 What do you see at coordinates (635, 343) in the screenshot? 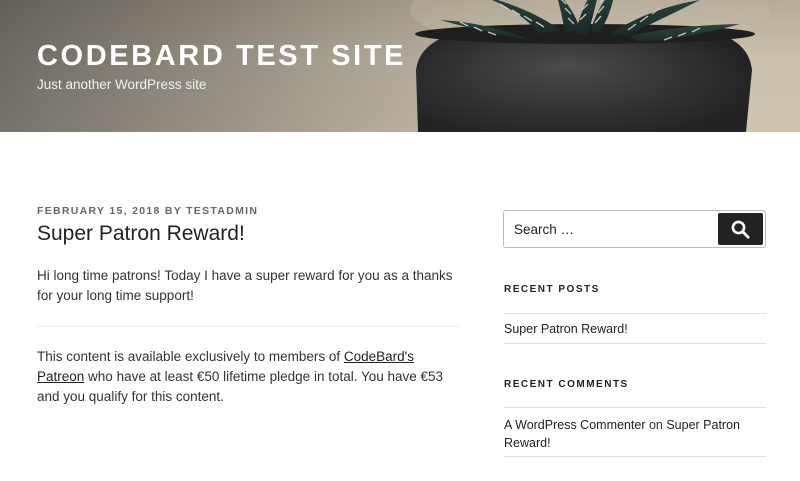
I see `recent-posts-divider-bottom` at bounding box center [635, 343].